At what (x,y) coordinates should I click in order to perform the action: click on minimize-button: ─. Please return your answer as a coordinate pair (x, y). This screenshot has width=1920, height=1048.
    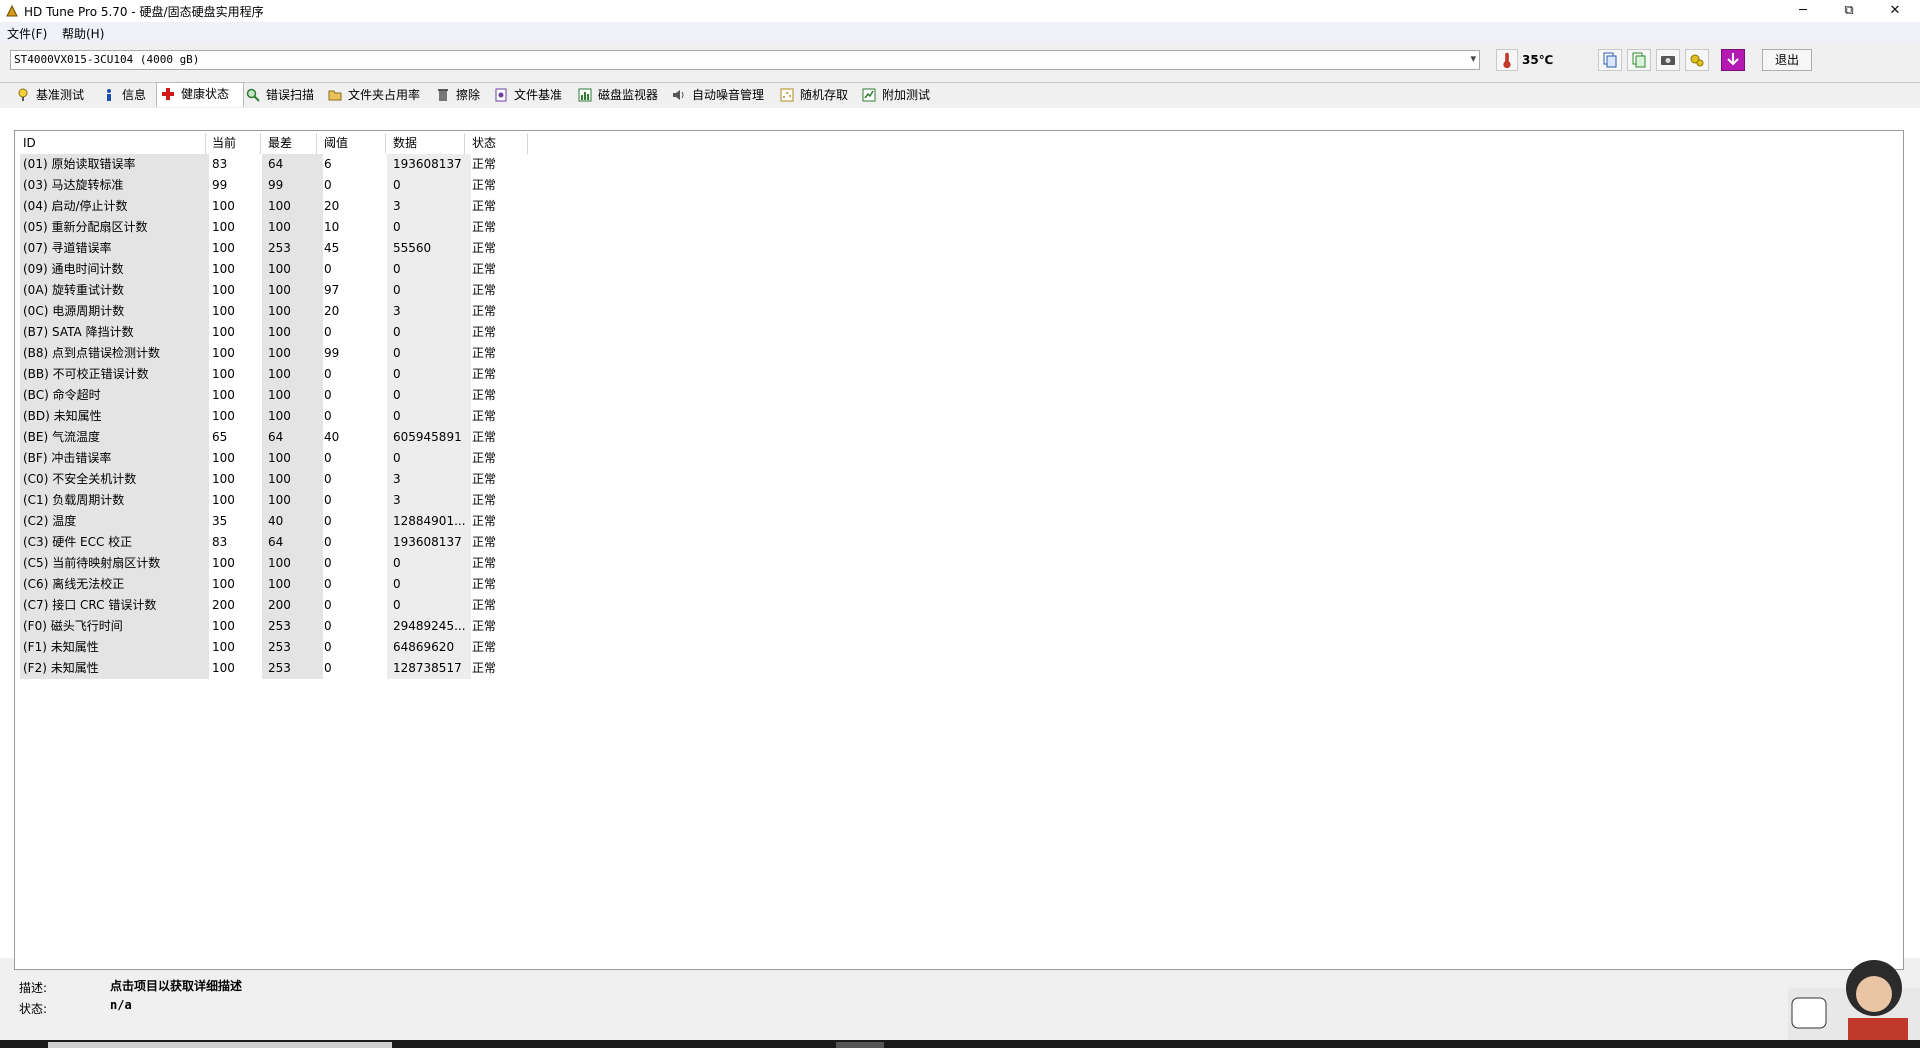
    Looking at the image, I should click on (1803, 11).